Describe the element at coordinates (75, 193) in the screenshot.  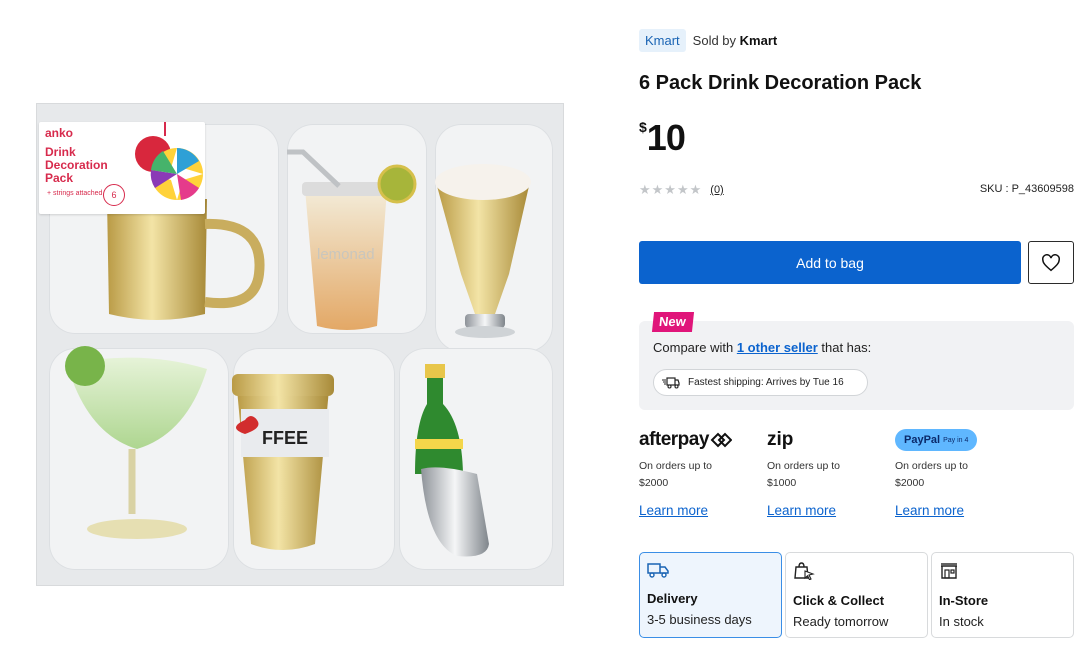
I see `package-subtitle: + strings attached` at that location.